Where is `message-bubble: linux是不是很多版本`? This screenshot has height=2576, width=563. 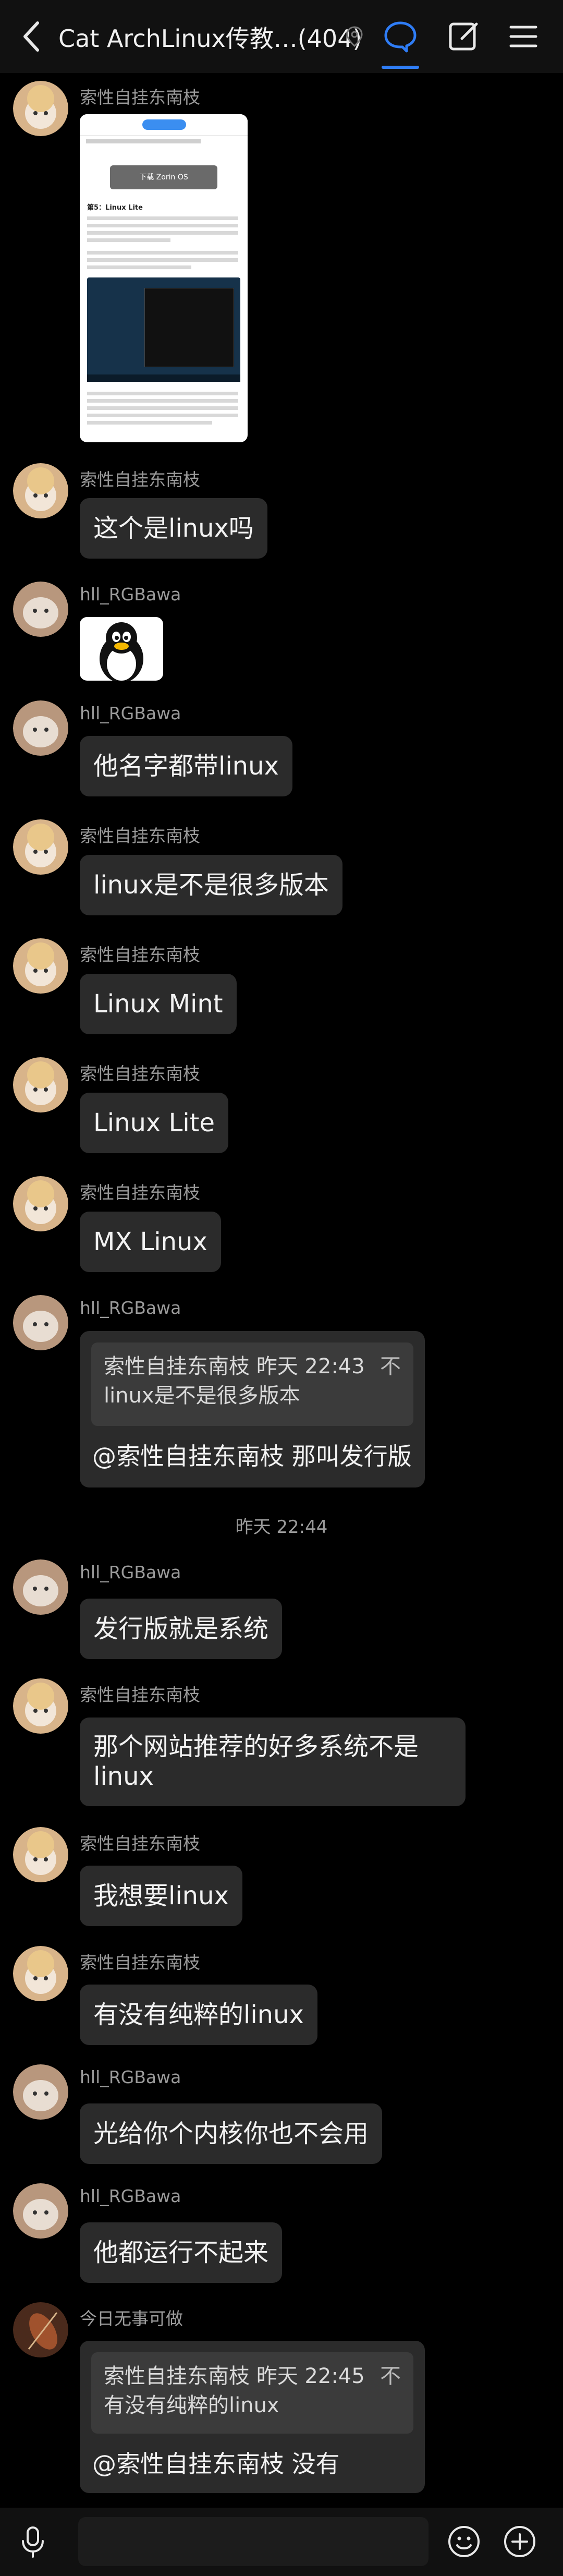
message-bubble: linux是不是很多版本 is located at coordinates (211, 885).